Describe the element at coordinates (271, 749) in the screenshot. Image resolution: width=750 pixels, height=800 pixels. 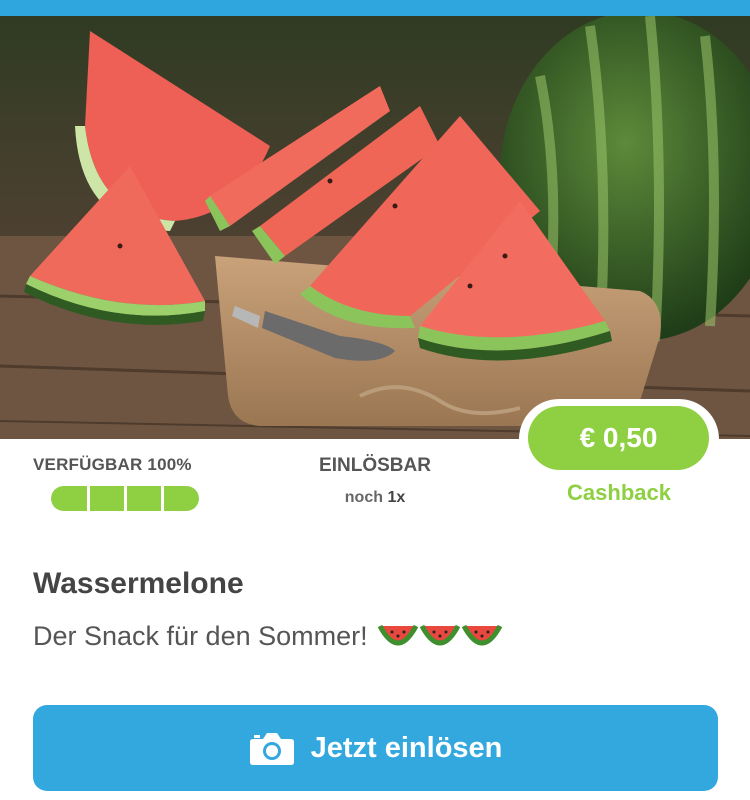
I see `camera-icon` at that location.